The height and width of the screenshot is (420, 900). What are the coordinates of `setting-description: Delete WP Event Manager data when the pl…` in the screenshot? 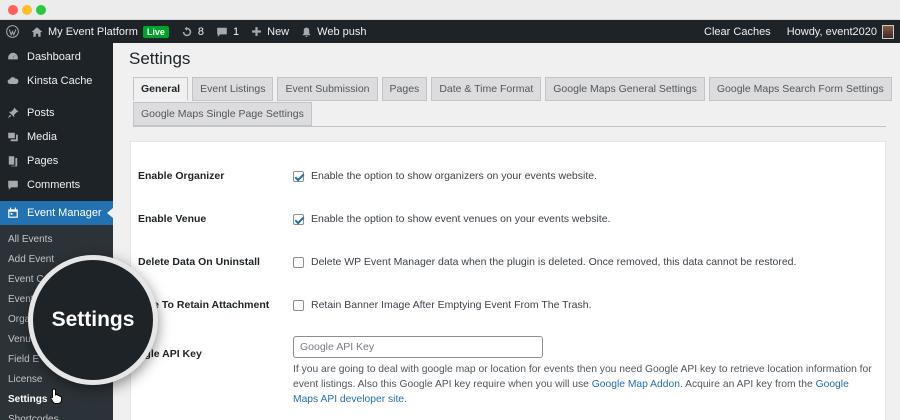 It's located at (554, 262).